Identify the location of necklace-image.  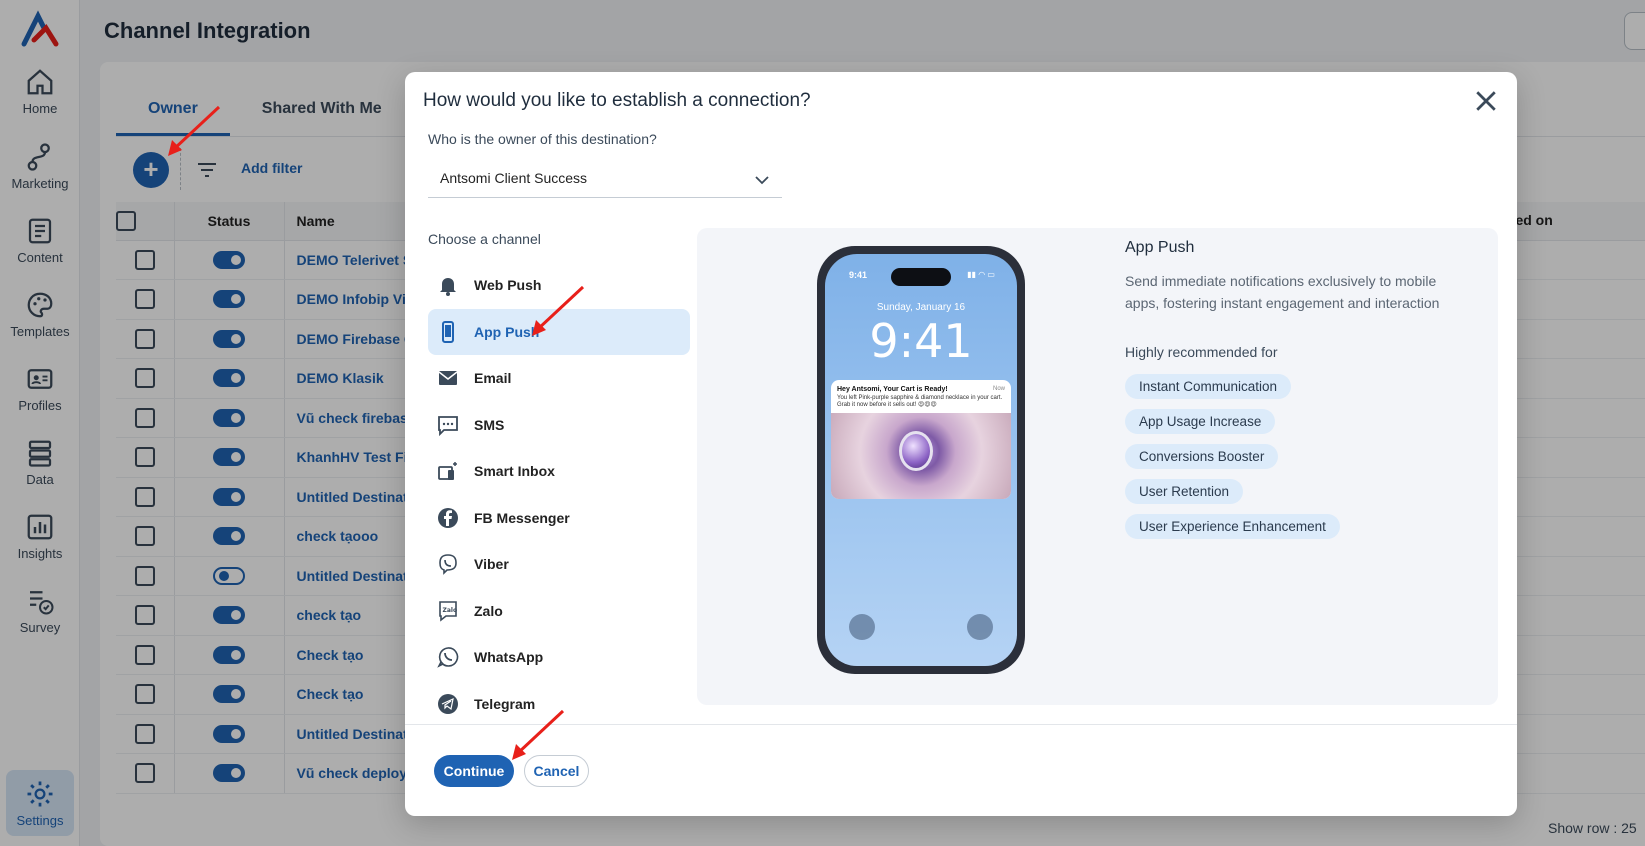
(921, 456).